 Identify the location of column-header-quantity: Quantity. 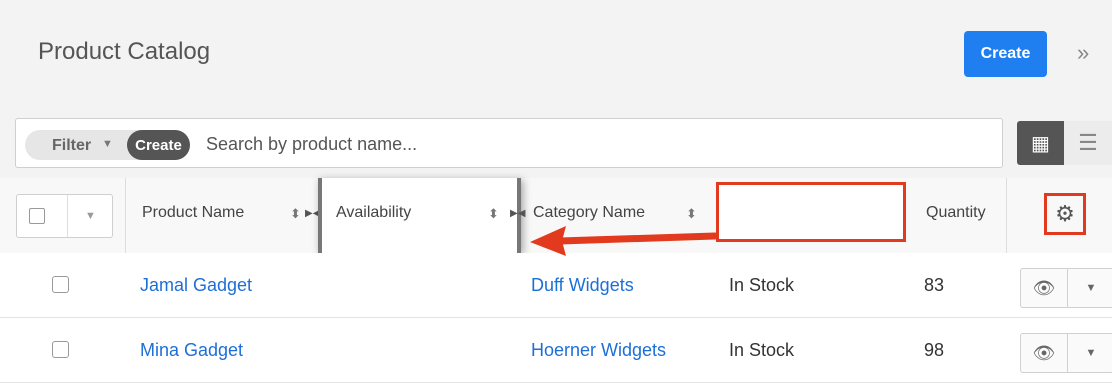
(956, 213).